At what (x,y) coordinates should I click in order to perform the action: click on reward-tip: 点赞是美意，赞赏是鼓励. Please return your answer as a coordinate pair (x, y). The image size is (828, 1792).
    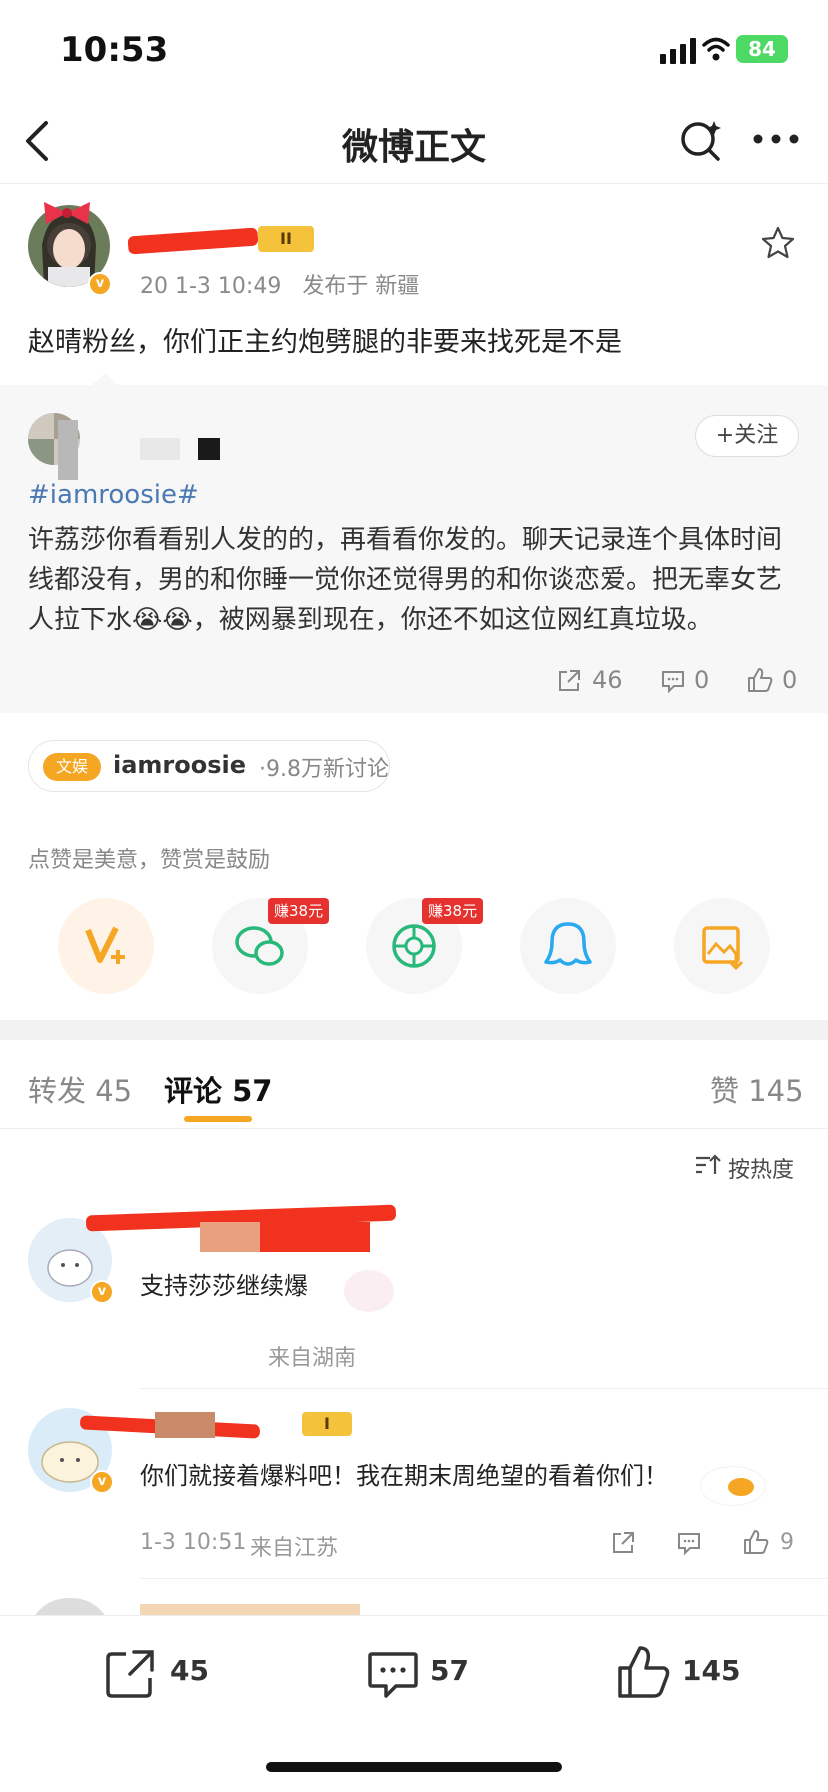
    Looking at the image, I should click on (149, 860).